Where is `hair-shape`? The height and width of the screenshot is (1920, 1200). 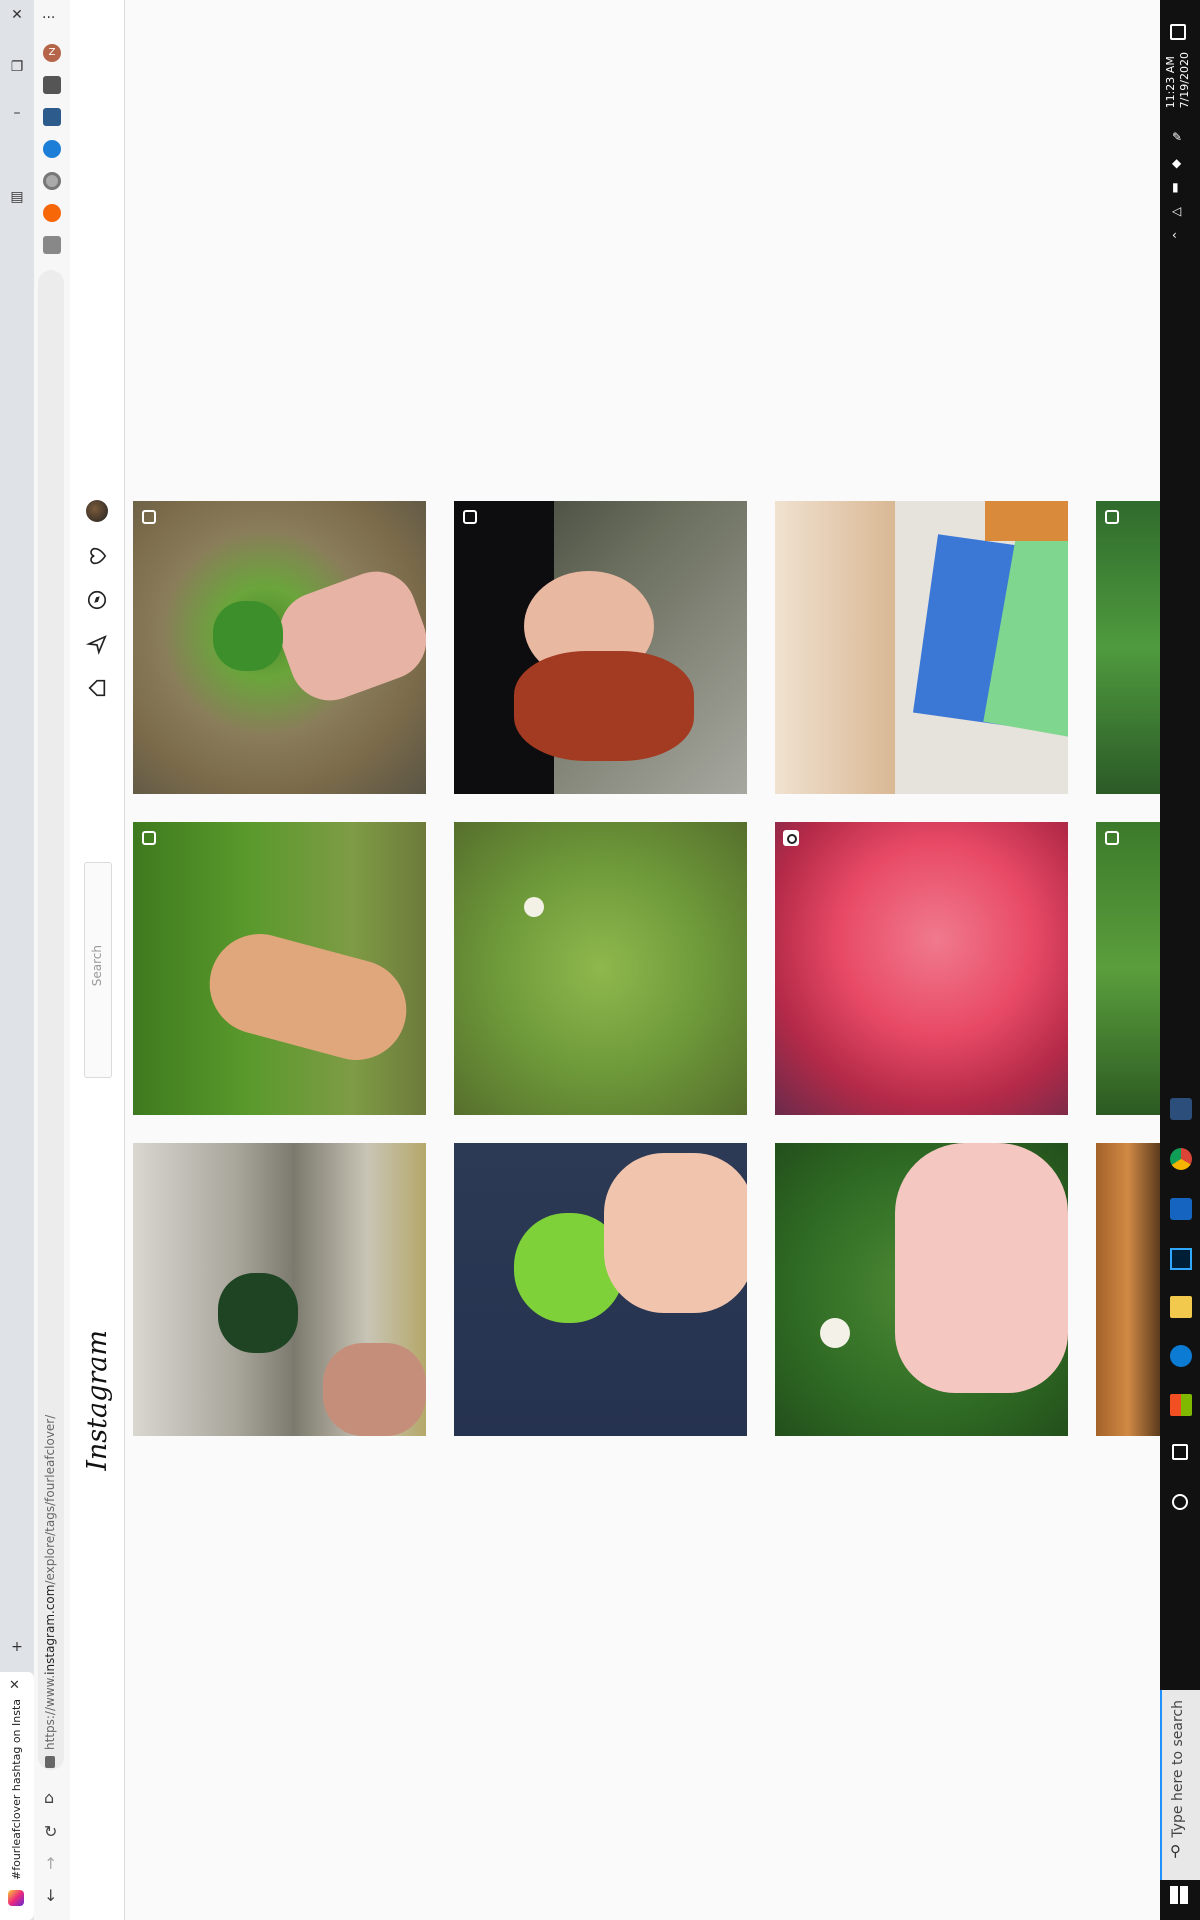
hair-shape is located at coordinates (604, 706).